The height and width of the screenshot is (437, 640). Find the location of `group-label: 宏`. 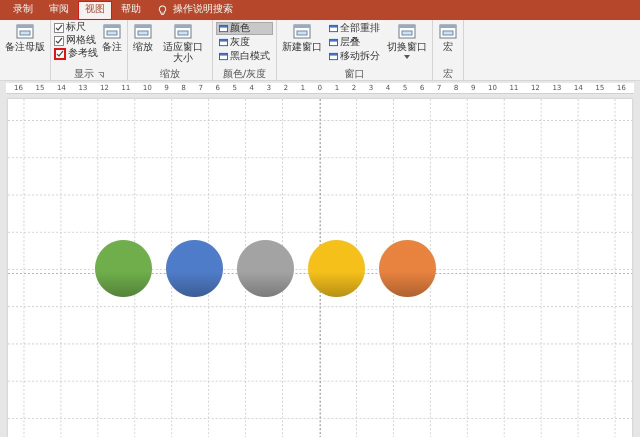

group-label: 宏 is located at coordinates (448, 74).